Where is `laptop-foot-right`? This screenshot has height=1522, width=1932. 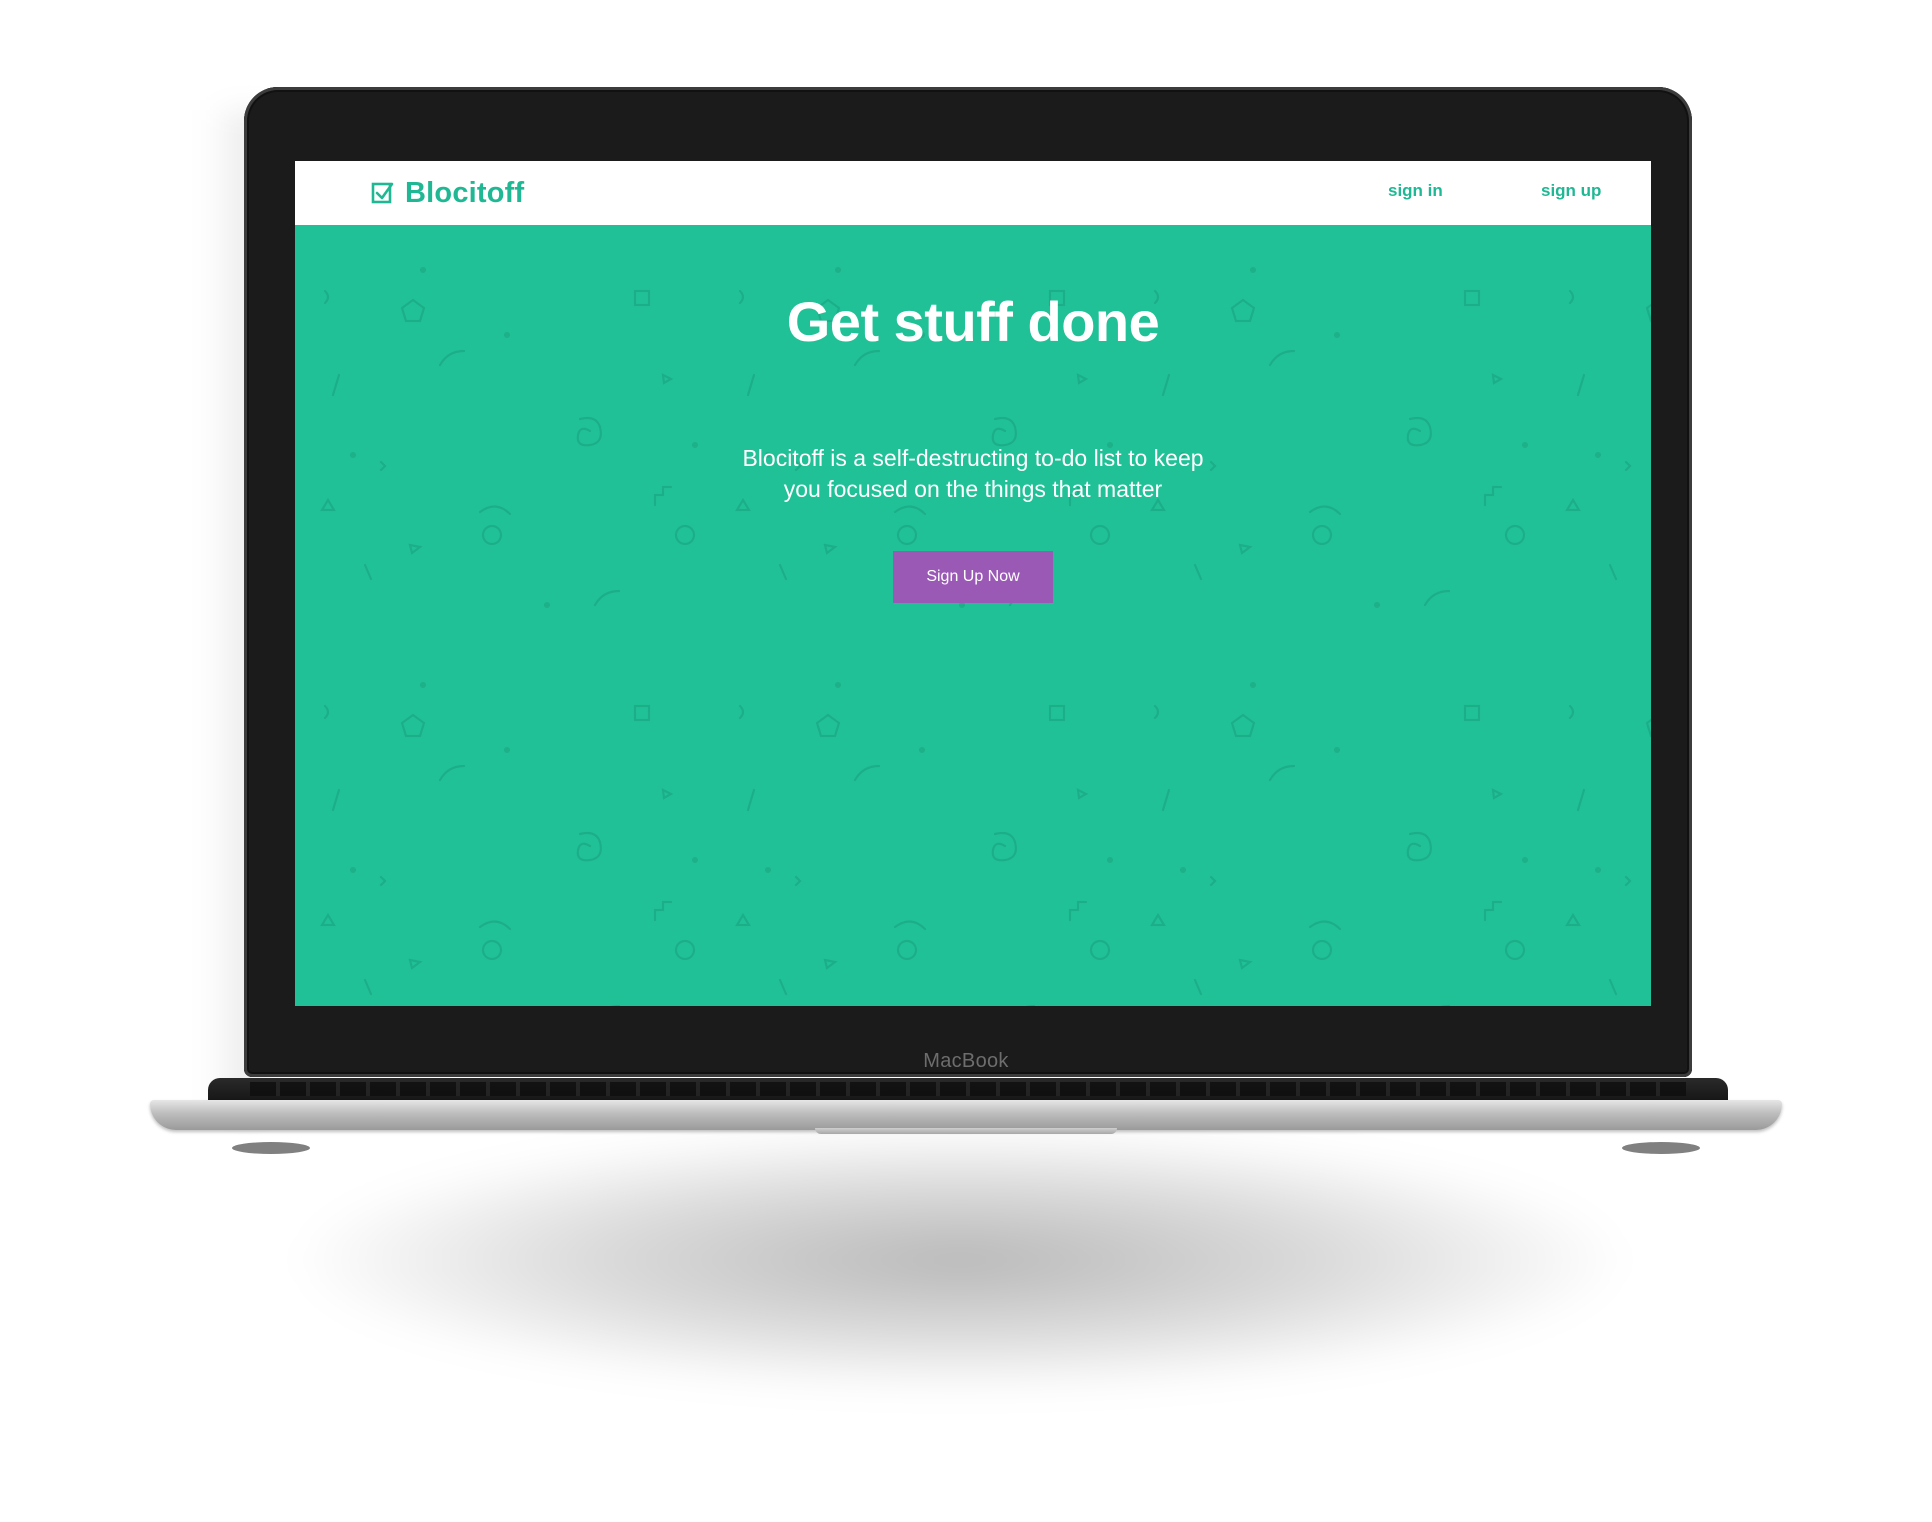 laptop-foot-right is located at coordinates (1661, 1148).